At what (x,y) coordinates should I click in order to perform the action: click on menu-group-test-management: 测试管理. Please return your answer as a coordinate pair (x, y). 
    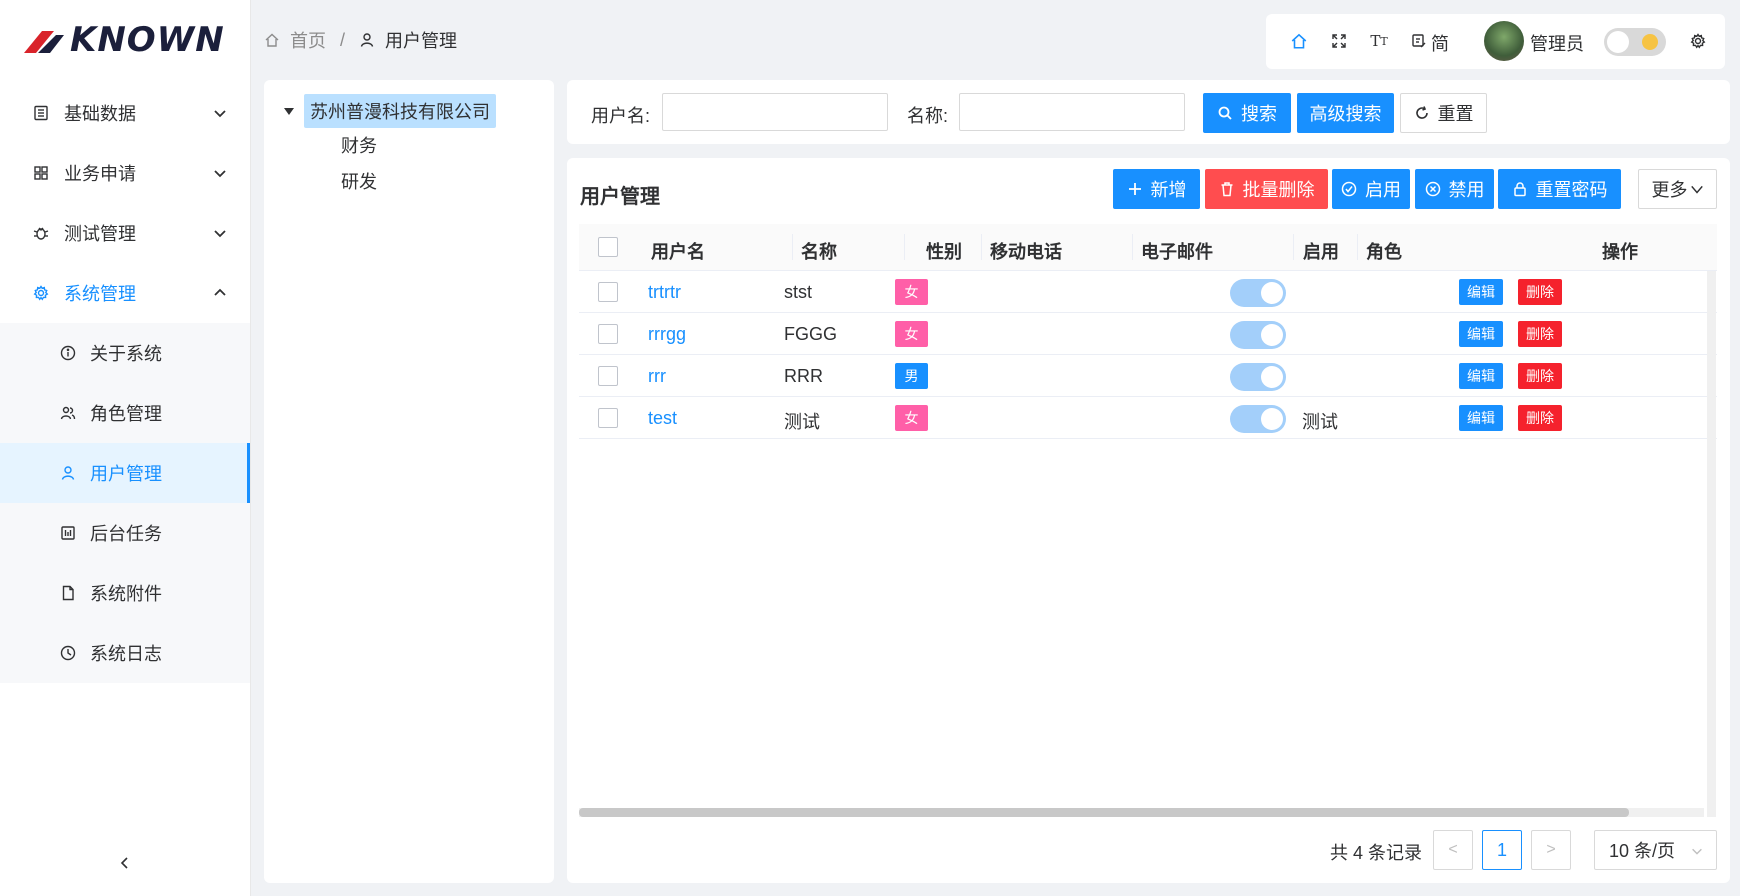
    Looking at the image, I should click on (125, 233).